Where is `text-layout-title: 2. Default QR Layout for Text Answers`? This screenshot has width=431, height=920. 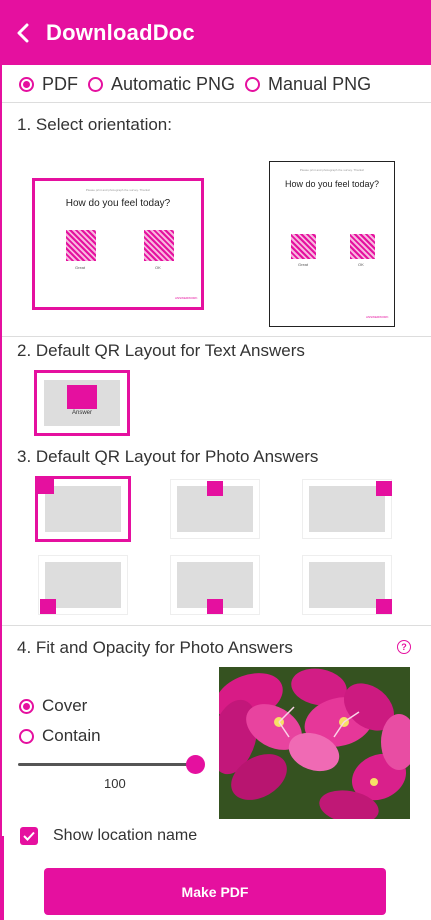
text-layout-title: 2. Default QR Layout for Text Answers is located at coordinates (161, 350).